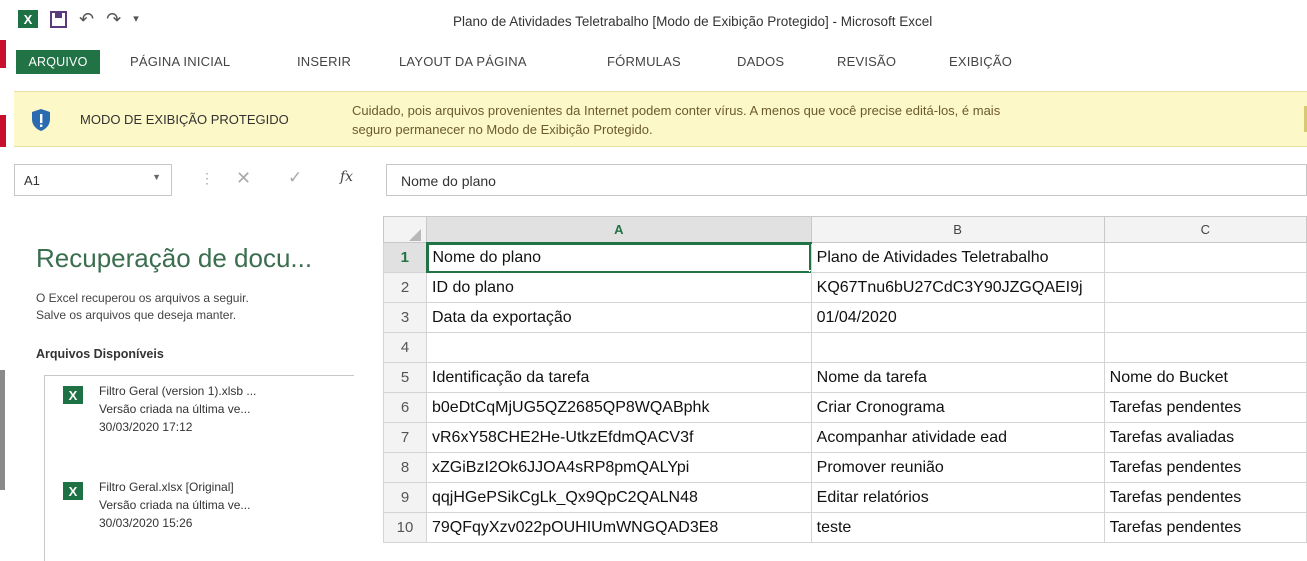 The height and width of the screenshot is (561, 1307). I want to click on save-icon, so click(58, 19).